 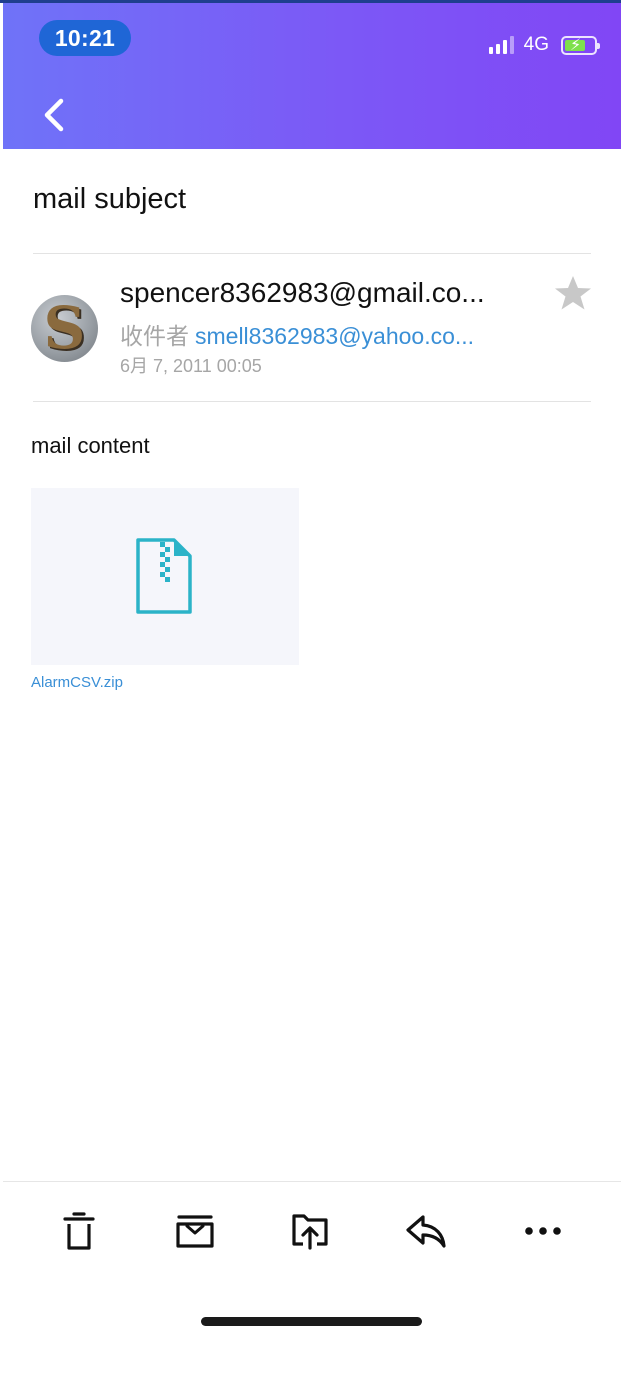 I want to click on reply-button, so click(x=426, y=1231).